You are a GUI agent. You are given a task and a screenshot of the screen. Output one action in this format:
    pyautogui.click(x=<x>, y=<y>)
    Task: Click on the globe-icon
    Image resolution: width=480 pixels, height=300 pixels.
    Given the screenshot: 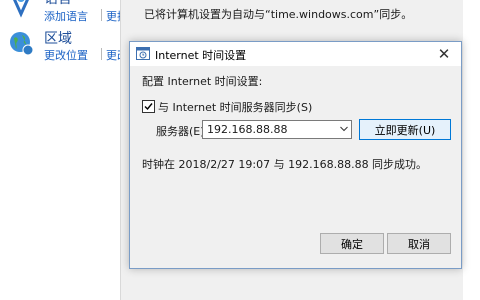 What is the action you would take?
    pyautogui.click(x=21, y=43)
    